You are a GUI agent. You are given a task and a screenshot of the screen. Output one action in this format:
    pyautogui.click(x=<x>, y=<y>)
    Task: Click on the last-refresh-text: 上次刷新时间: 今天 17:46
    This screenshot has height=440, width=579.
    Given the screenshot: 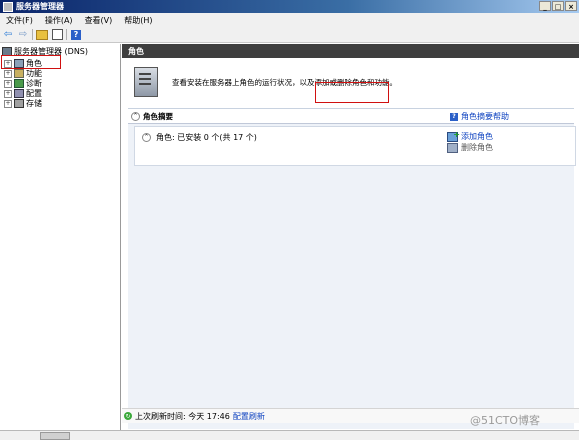 What is the action you would take?
    pyautogui.click(x=182, y=416)
    